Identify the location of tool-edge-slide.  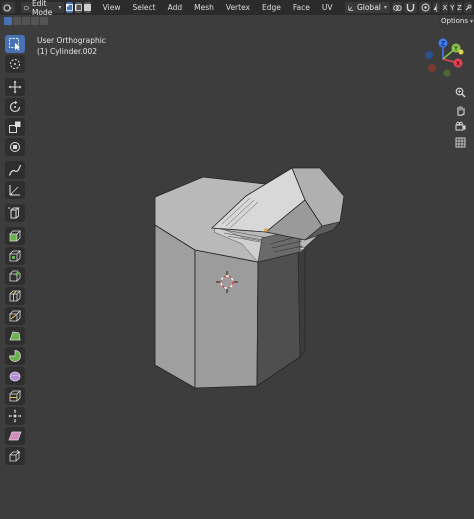
(15, 396).